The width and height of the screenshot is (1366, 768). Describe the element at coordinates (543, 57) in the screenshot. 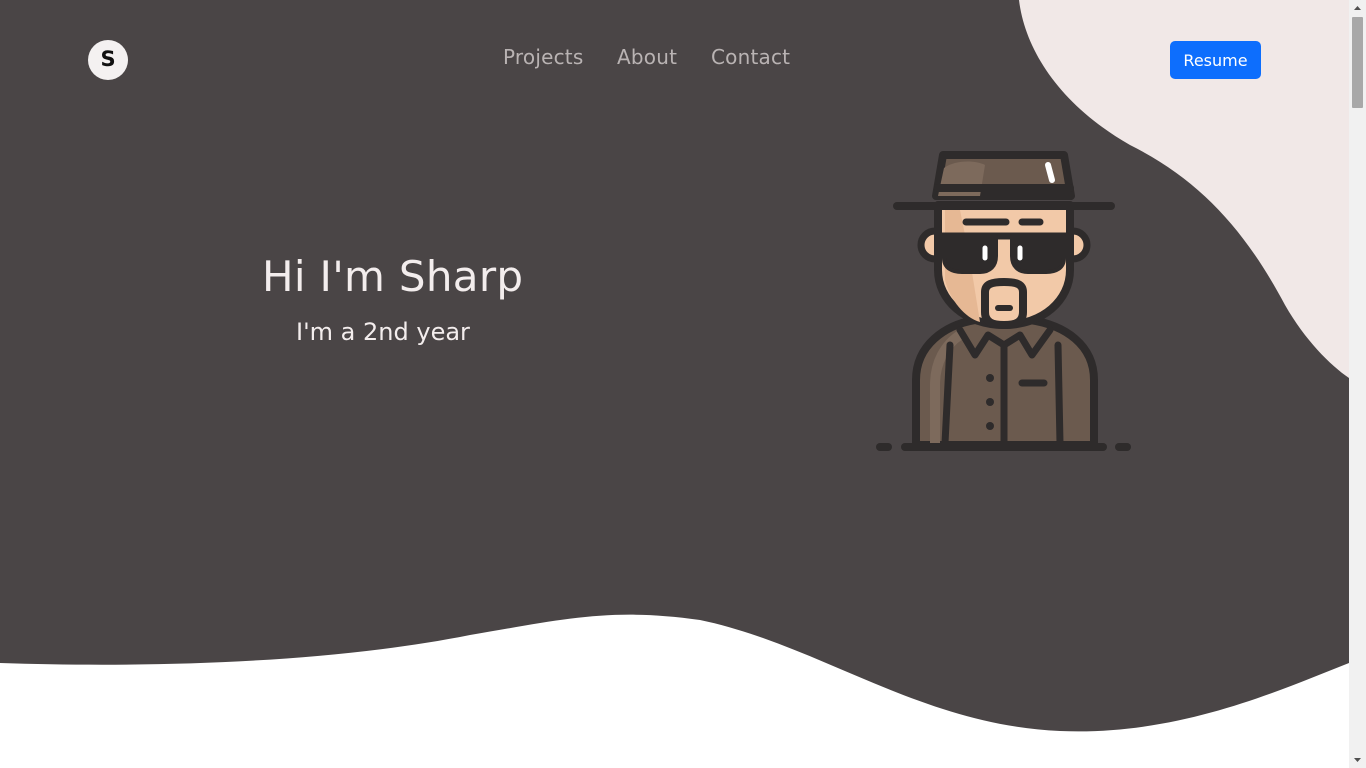

I see `nav-link-projects: Projects` at that location.